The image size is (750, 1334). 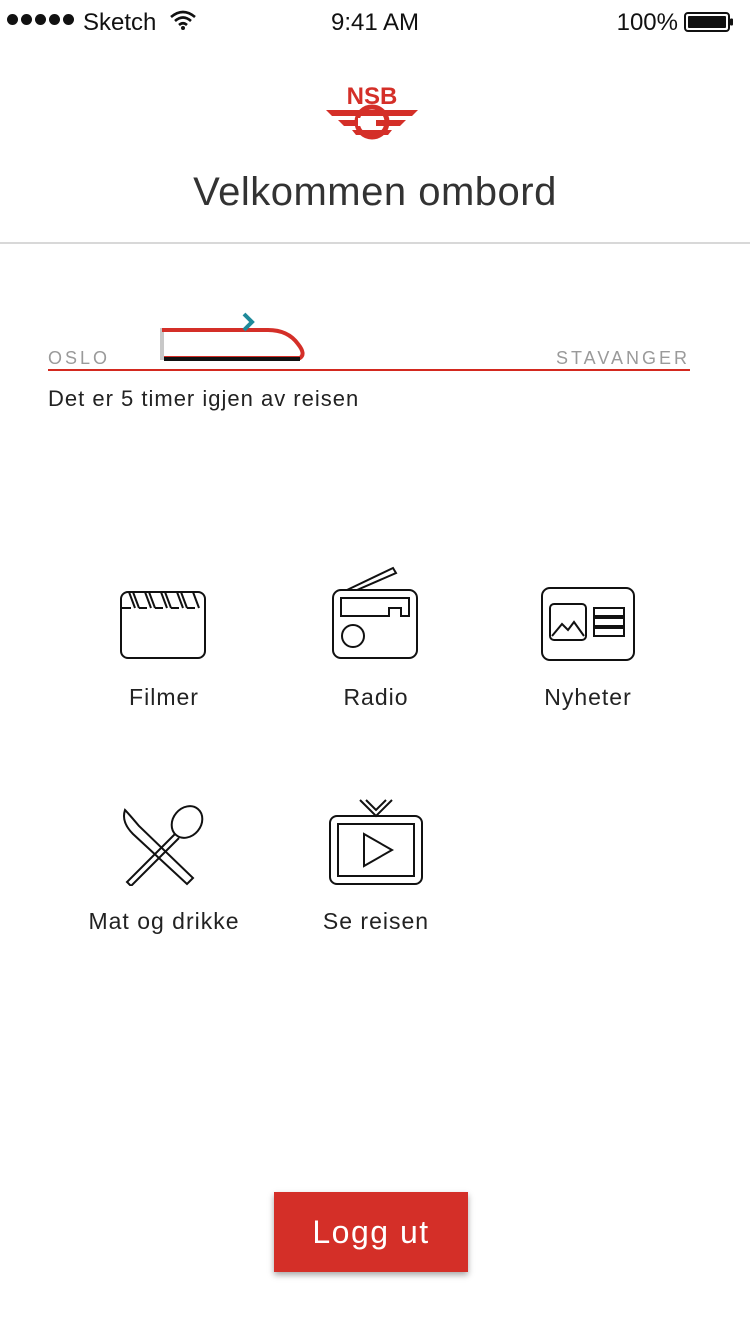 What do you see at coordinates (232, 336) in the screenshot?
I see `train-icon` at bounding box center [232, 336].